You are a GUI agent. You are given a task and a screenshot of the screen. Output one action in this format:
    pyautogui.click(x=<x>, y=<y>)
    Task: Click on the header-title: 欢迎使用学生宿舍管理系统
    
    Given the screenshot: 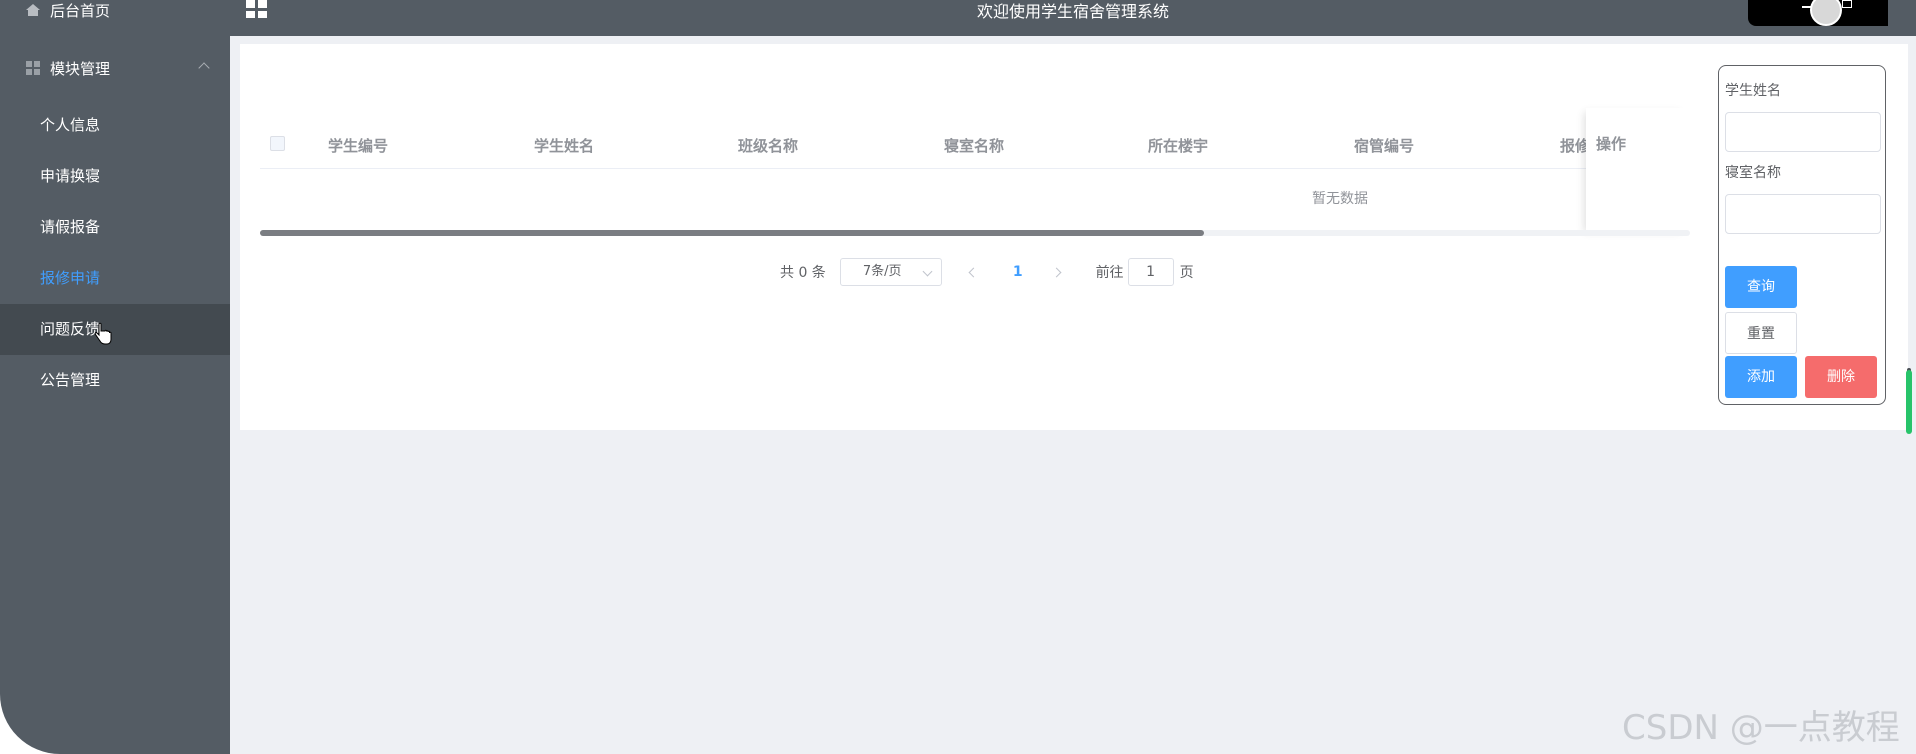 What is the action you would take?
    pyautogui.click(x=1072, y=11)
    